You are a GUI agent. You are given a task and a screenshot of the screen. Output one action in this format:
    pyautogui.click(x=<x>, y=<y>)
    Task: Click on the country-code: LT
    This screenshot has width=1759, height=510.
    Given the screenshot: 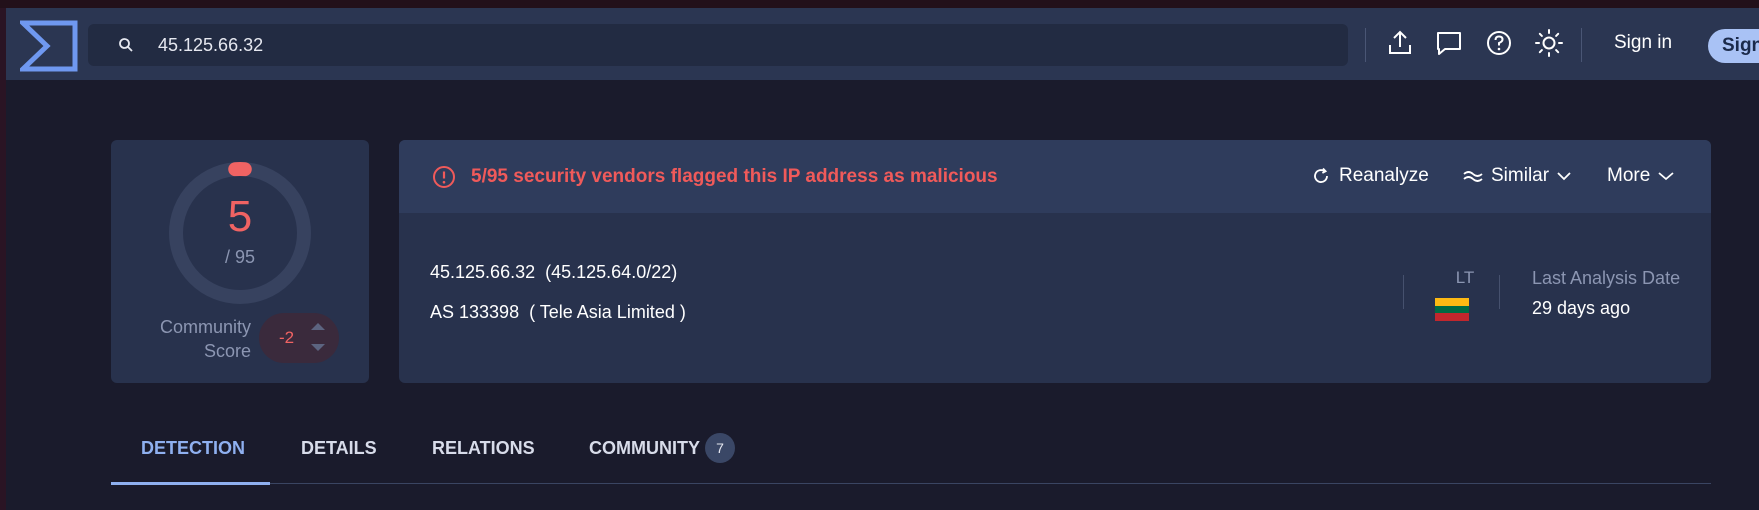 What is the action you would take?
    pyautogui.click(x=1465, y=277)
    